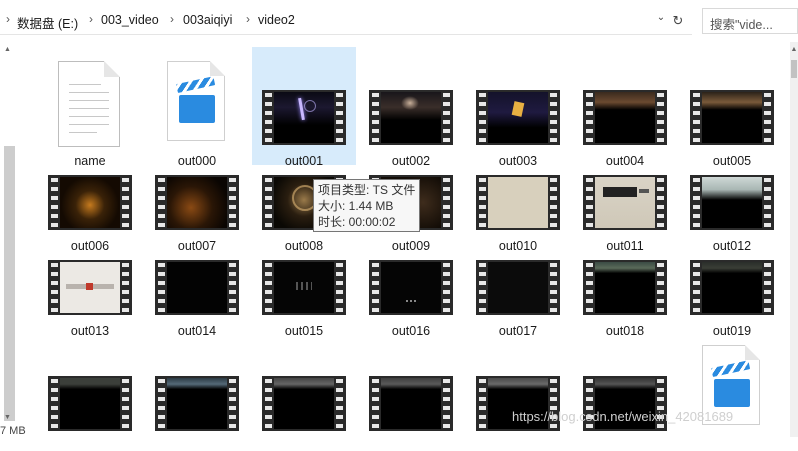 The image size is (798, 451). I want to click on breadcrumb-video2: video2, so click(276, 20).